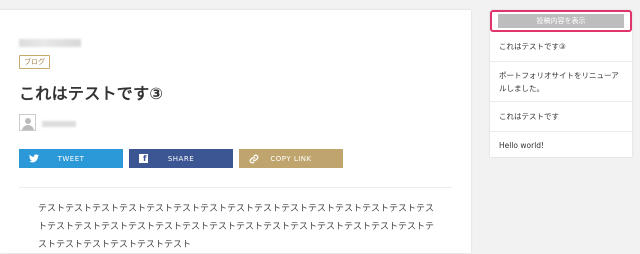  I want to click on author-name-redacted, so click(59, 124).